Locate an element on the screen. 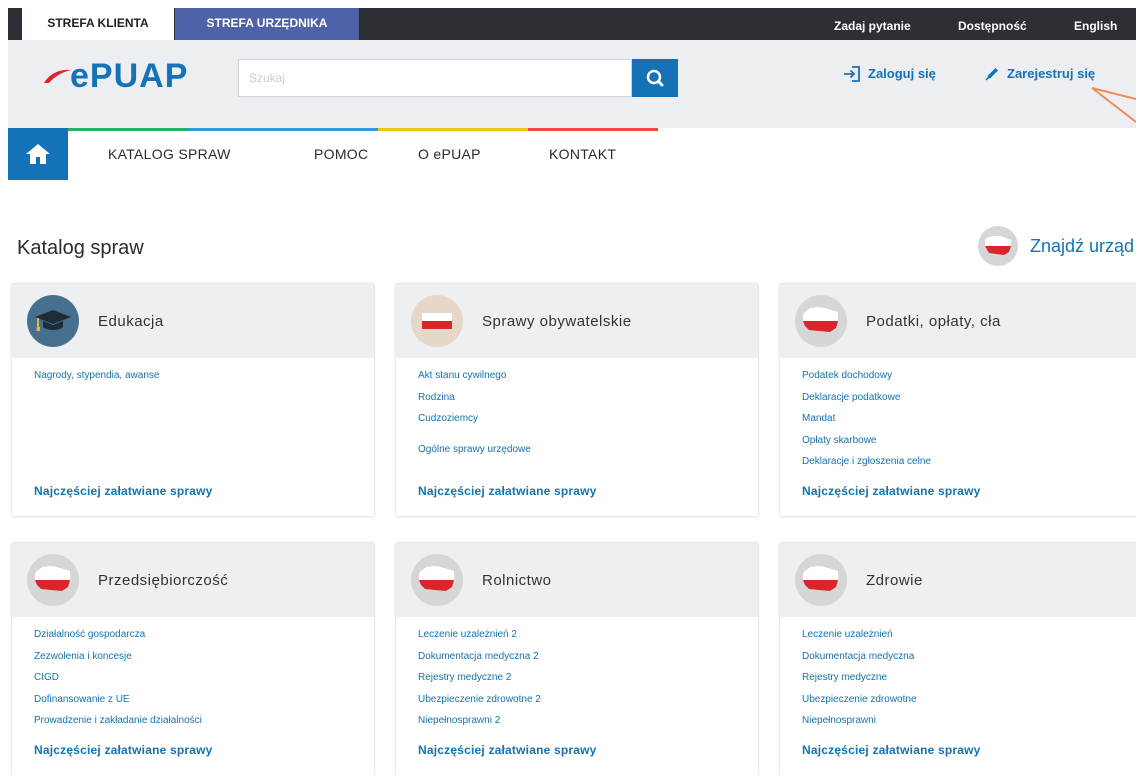  card-title: Sprawy obywatelskie is located at coordinates (557, 321).